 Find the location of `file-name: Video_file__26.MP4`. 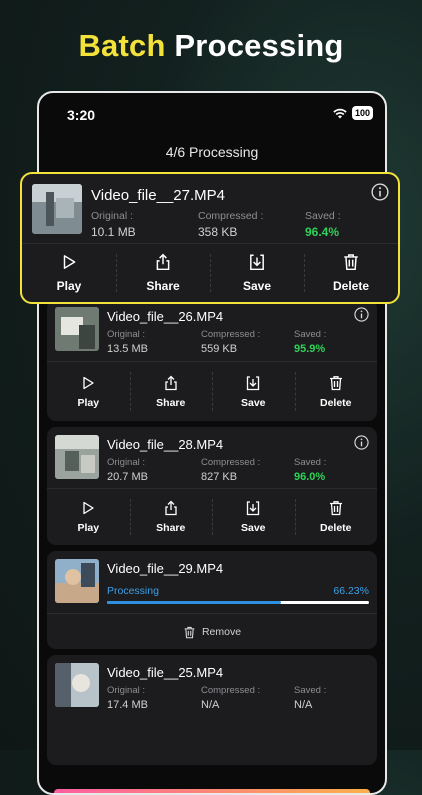

file-name: Video_file__26.MP4 is located at coordinates (165, 316).